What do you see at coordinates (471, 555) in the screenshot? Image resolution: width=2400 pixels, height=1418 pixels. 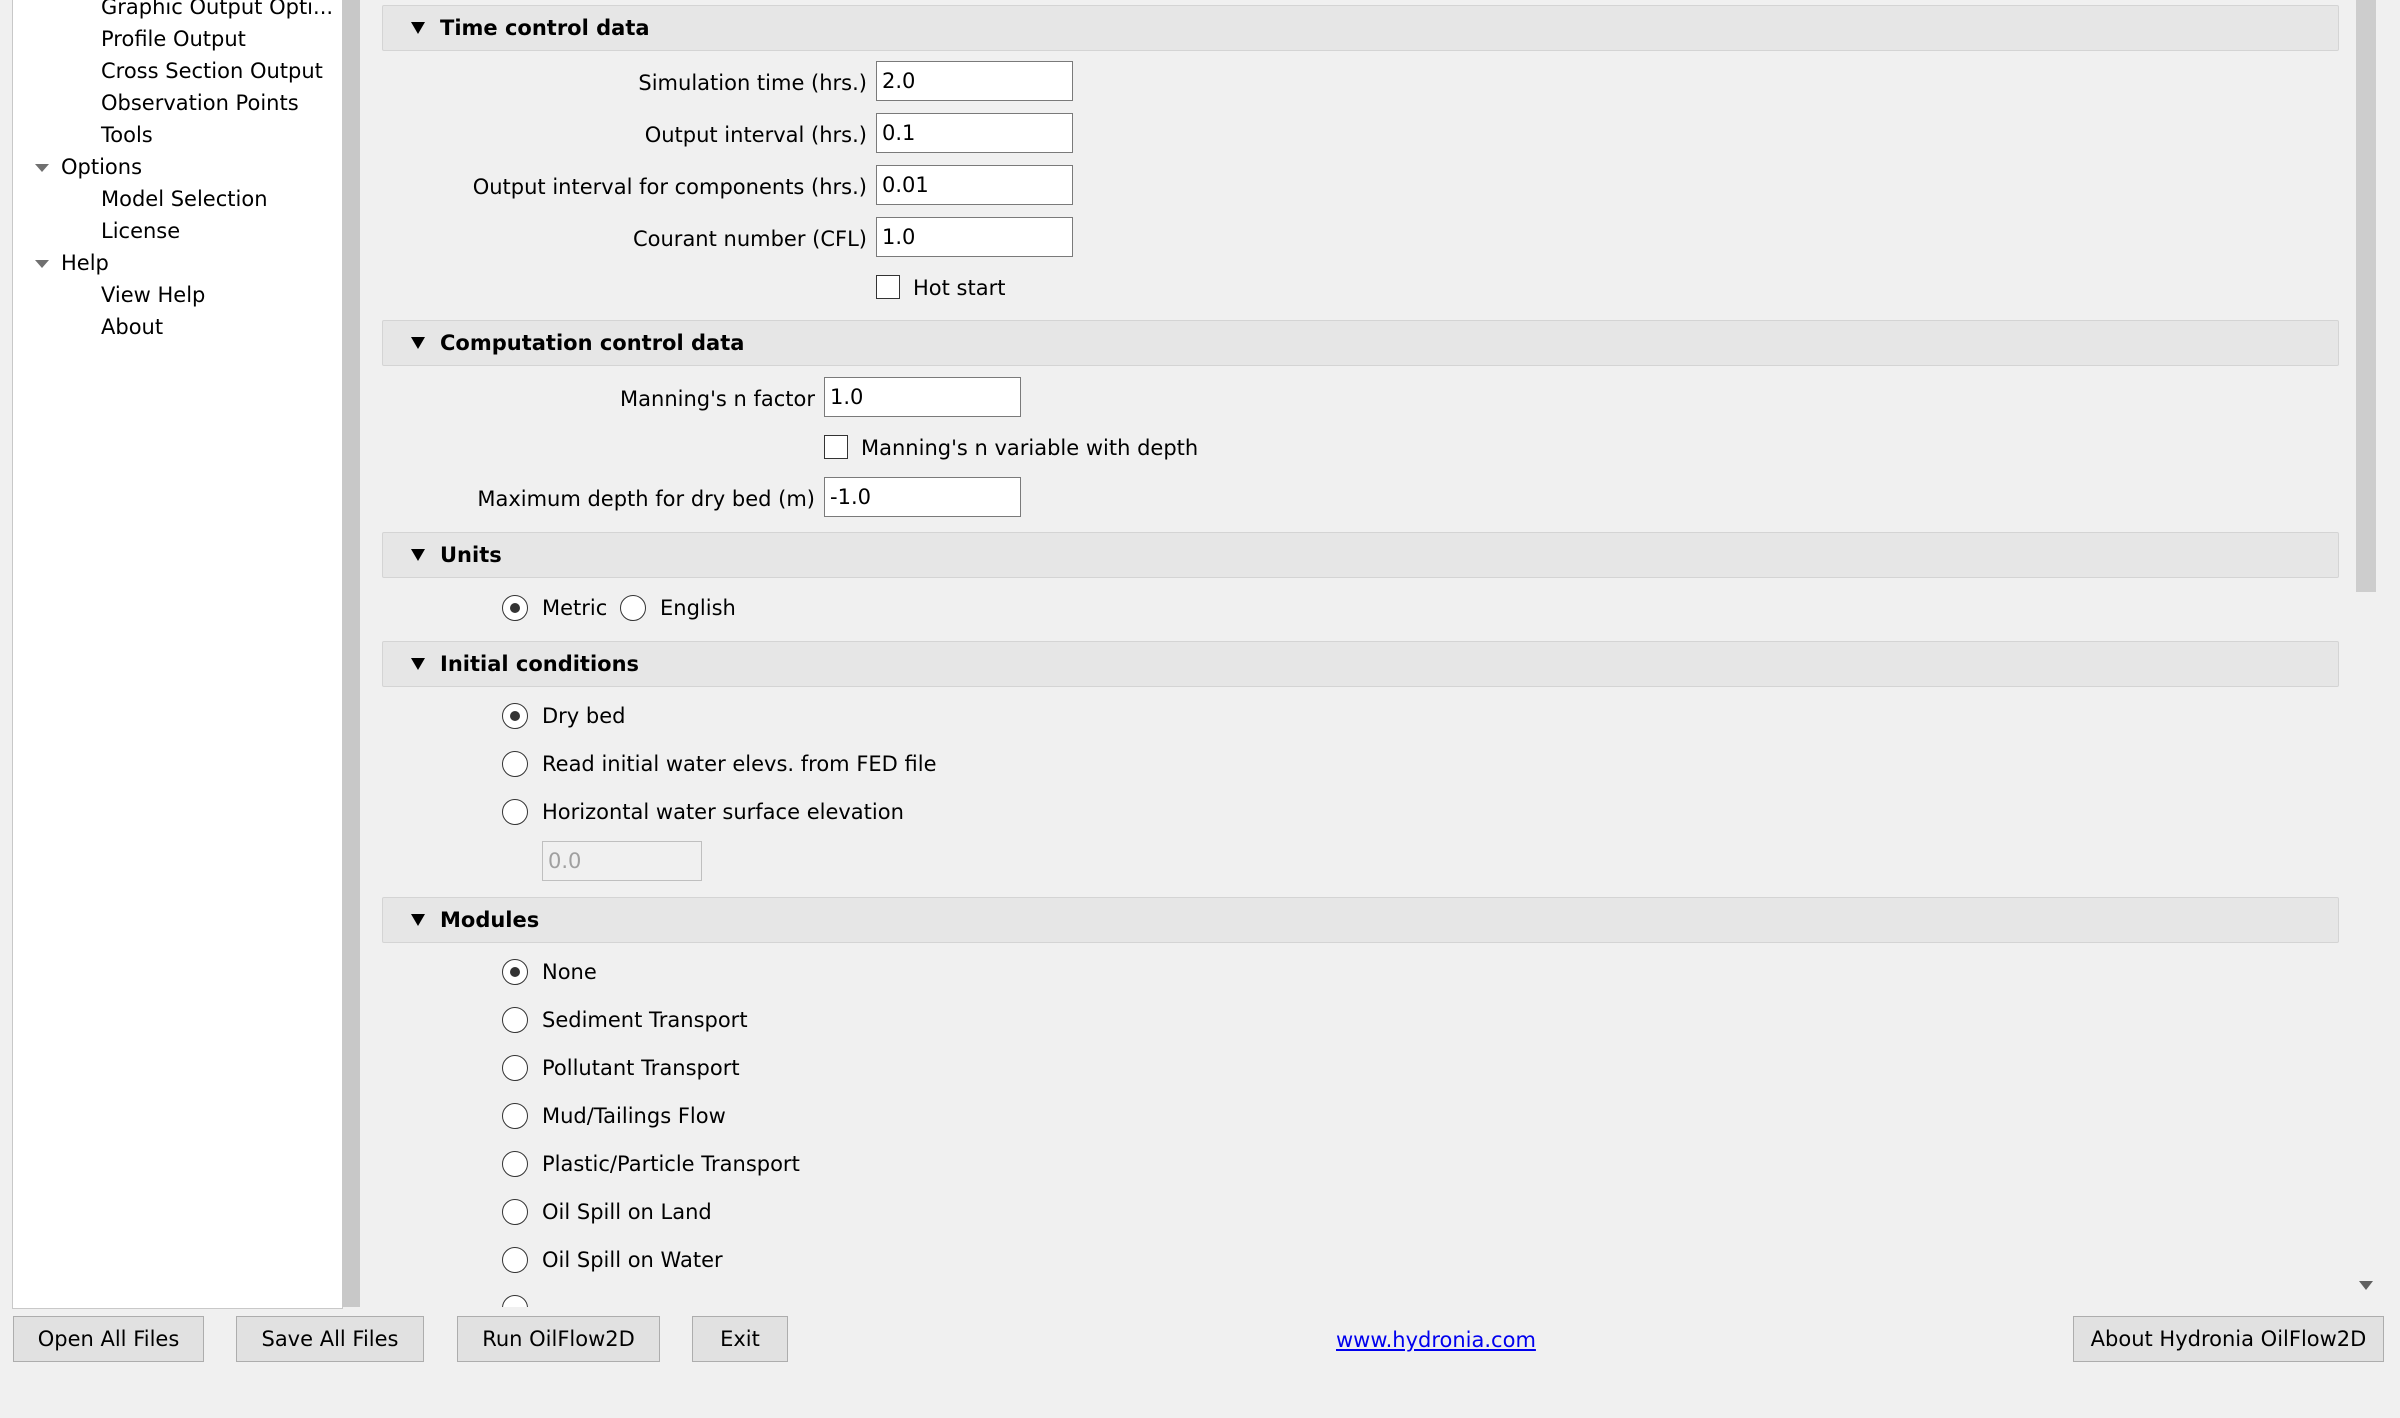 I see `section-title: Units` at bounding box center [471, 555].